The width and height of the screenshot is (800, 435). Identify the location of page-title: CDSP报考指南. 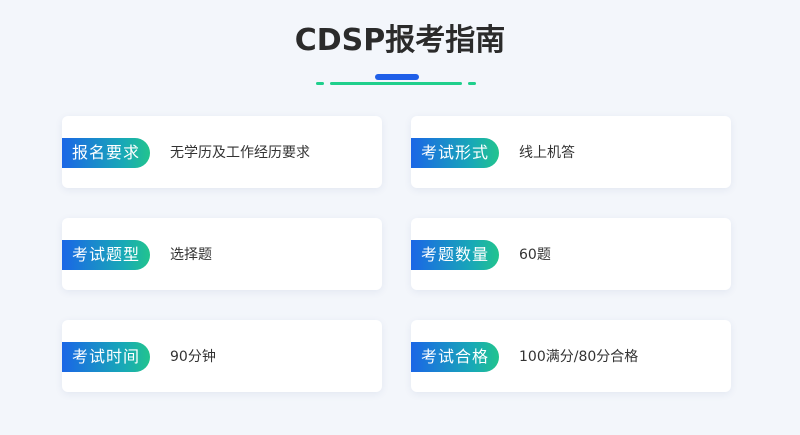
(400, 40).